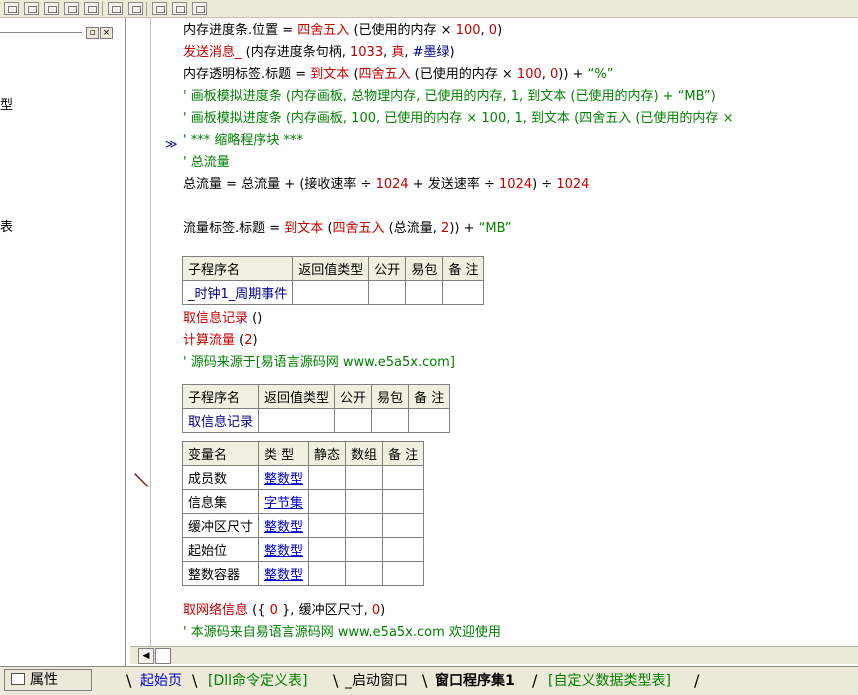 This screenshot has width=858, height=695. I want to click on code-line: 取网络信息 ({ 0 }, 缓冲区尺寸, 0), so click(284, 611).